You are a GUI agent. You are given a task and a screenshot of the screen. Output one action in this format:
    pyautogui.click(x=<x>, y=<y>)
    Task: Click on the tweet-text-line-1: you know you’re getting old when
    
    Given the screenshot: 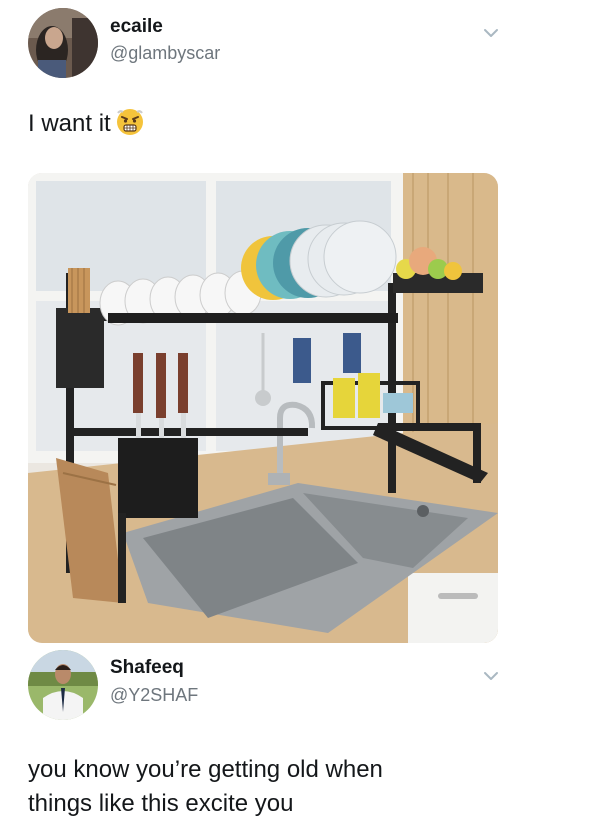 What is the action you would take?
    pyautogui.click(x=205, y=769)
    